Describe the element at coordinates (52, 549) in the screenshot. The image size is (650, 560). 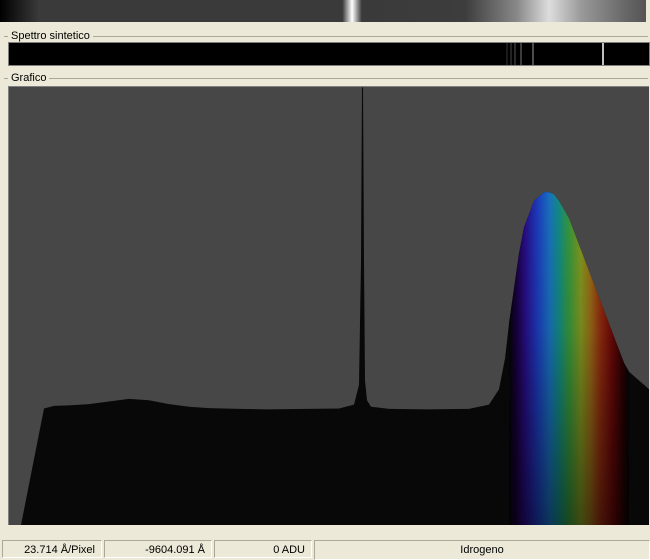
I see `dispersion-readout: 23.714 Å/Pixel` at that location.